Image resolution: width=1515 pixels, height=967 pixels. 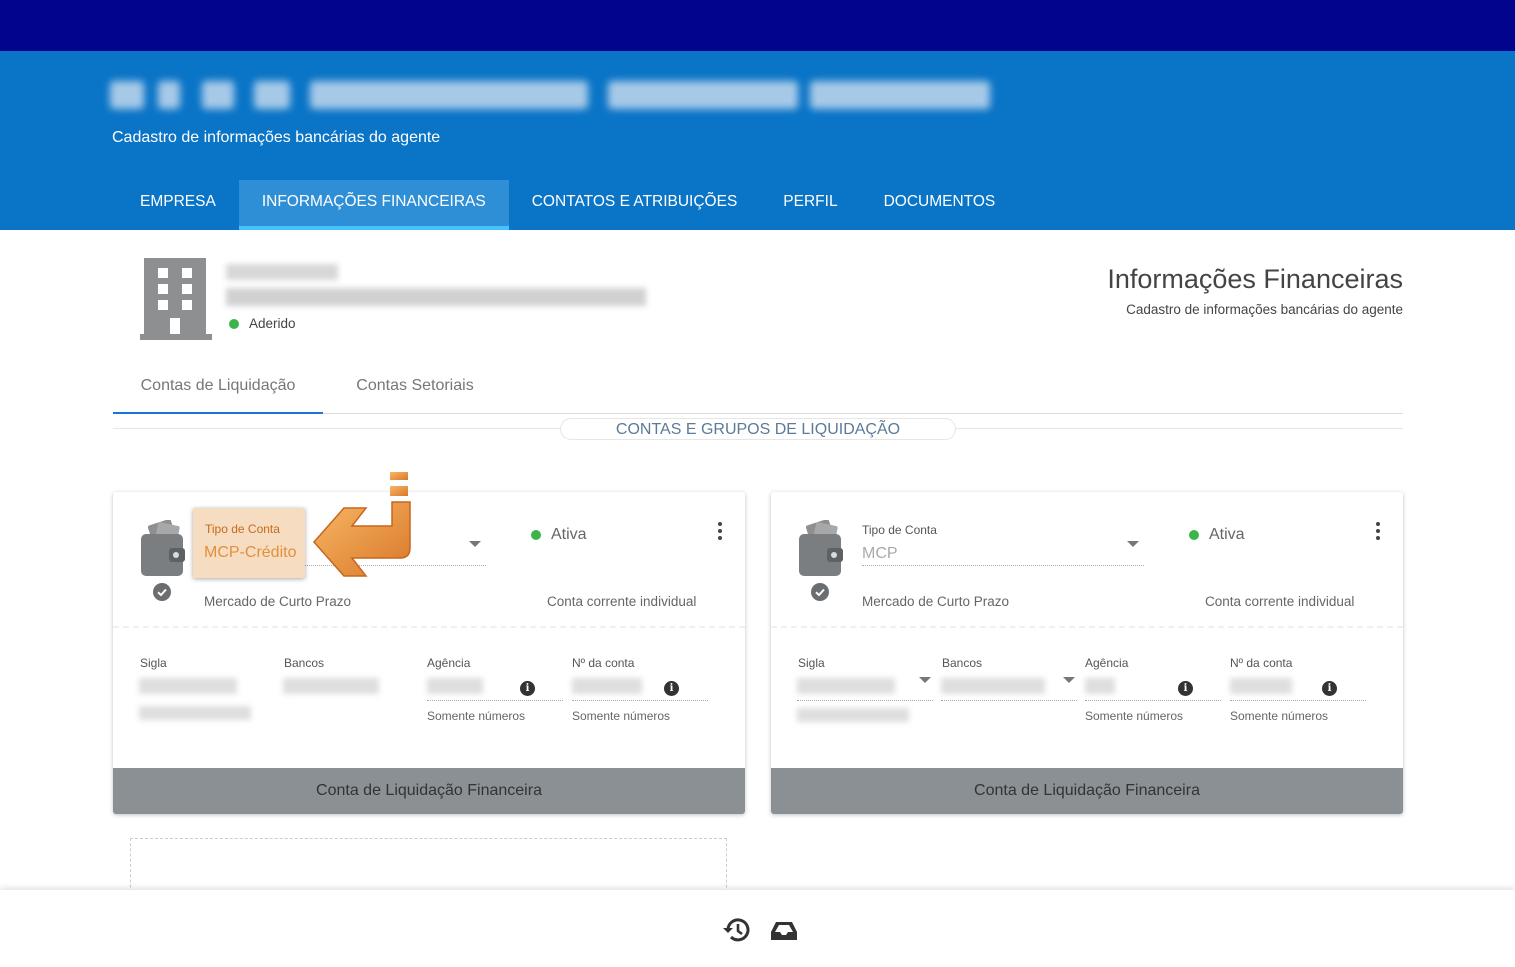 What do you see at coordinates (361, 524) in the screenshot?
I see `pointer-arrow-icon` at bounding box center [361, 524].